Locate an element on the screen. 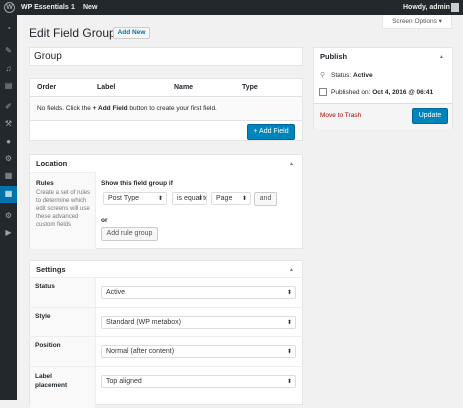 This screenshot has height=408, width=463. add-new-button: Add New is located at coordinates (131, 33).